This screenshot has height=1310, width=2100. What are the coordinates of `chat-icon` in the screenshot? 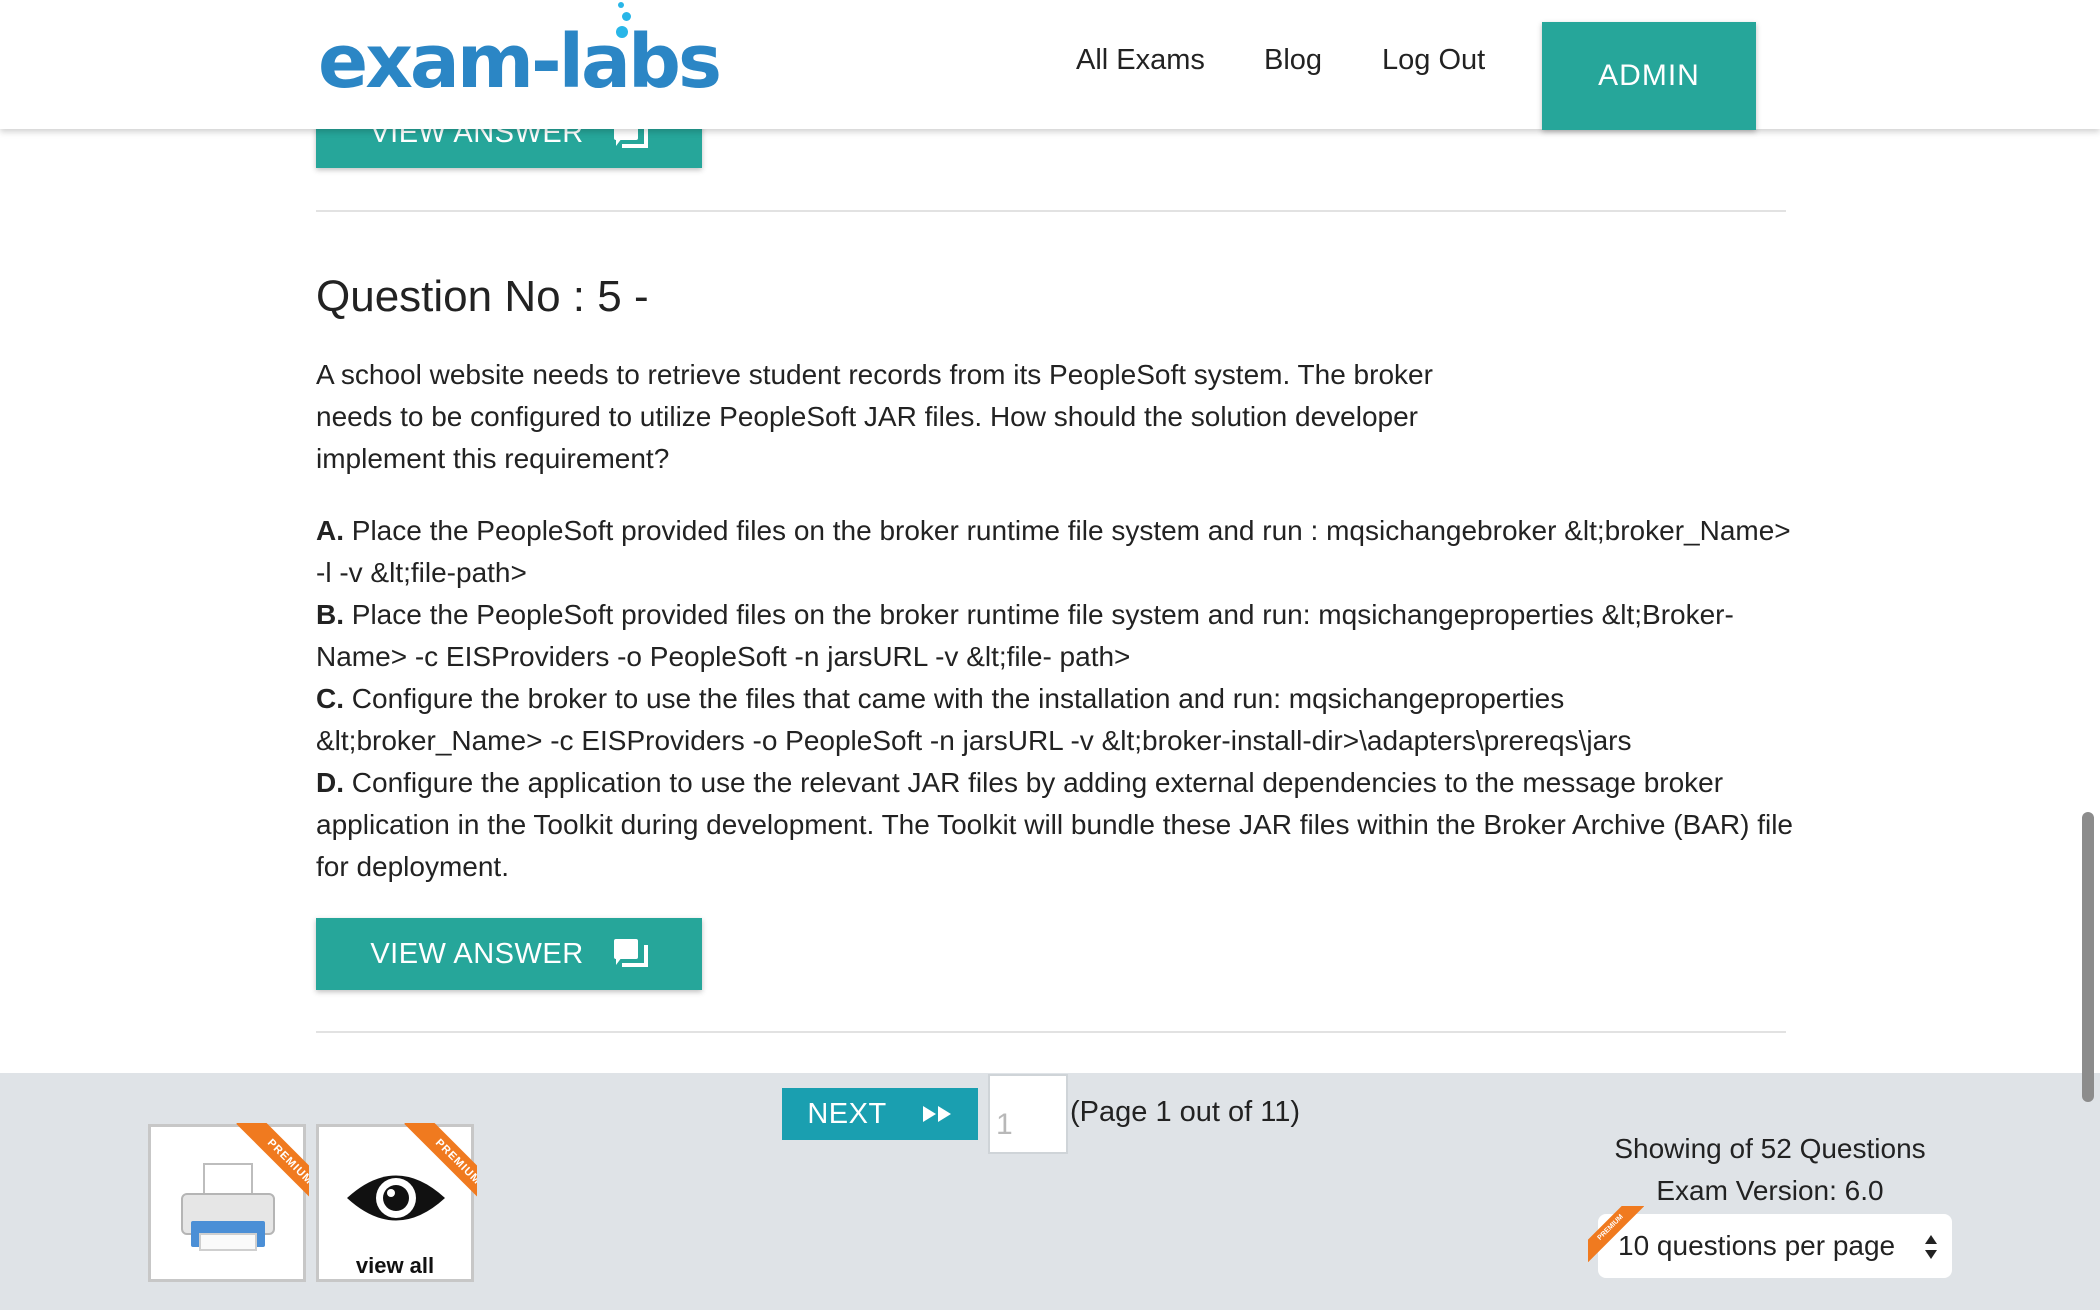 It's located at (630, 954).